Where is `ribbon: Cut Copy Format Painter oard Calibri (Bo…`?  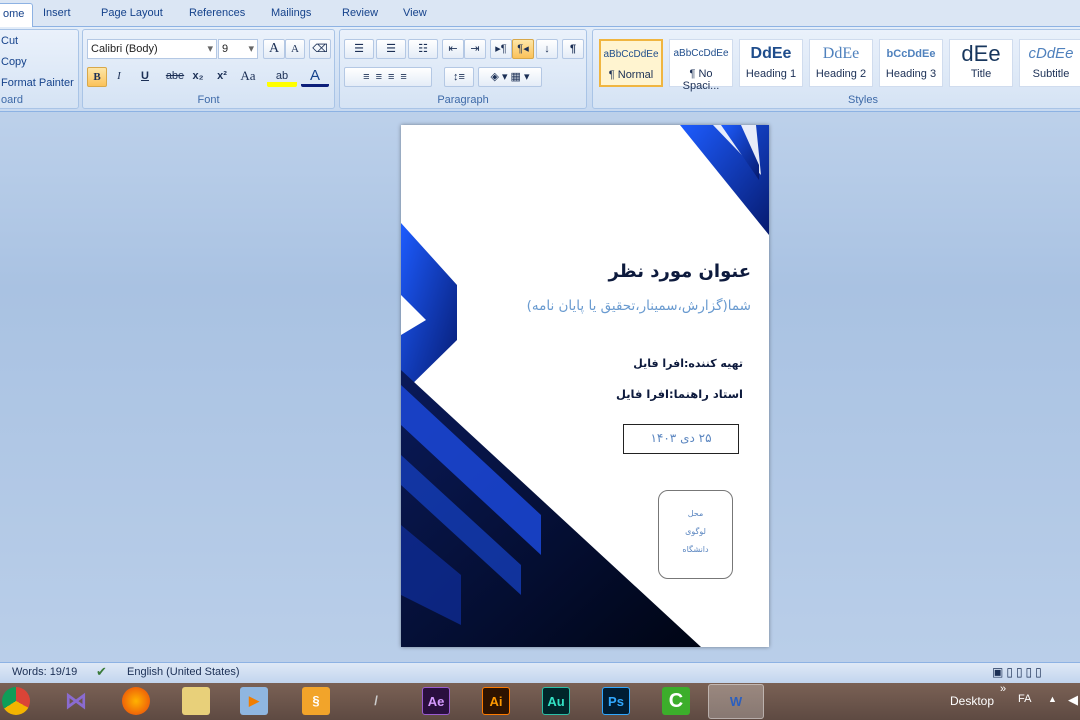 ribbon: Cut Copy Format Painter oard Calibri (Bo… is located at coordinates (540, 69).